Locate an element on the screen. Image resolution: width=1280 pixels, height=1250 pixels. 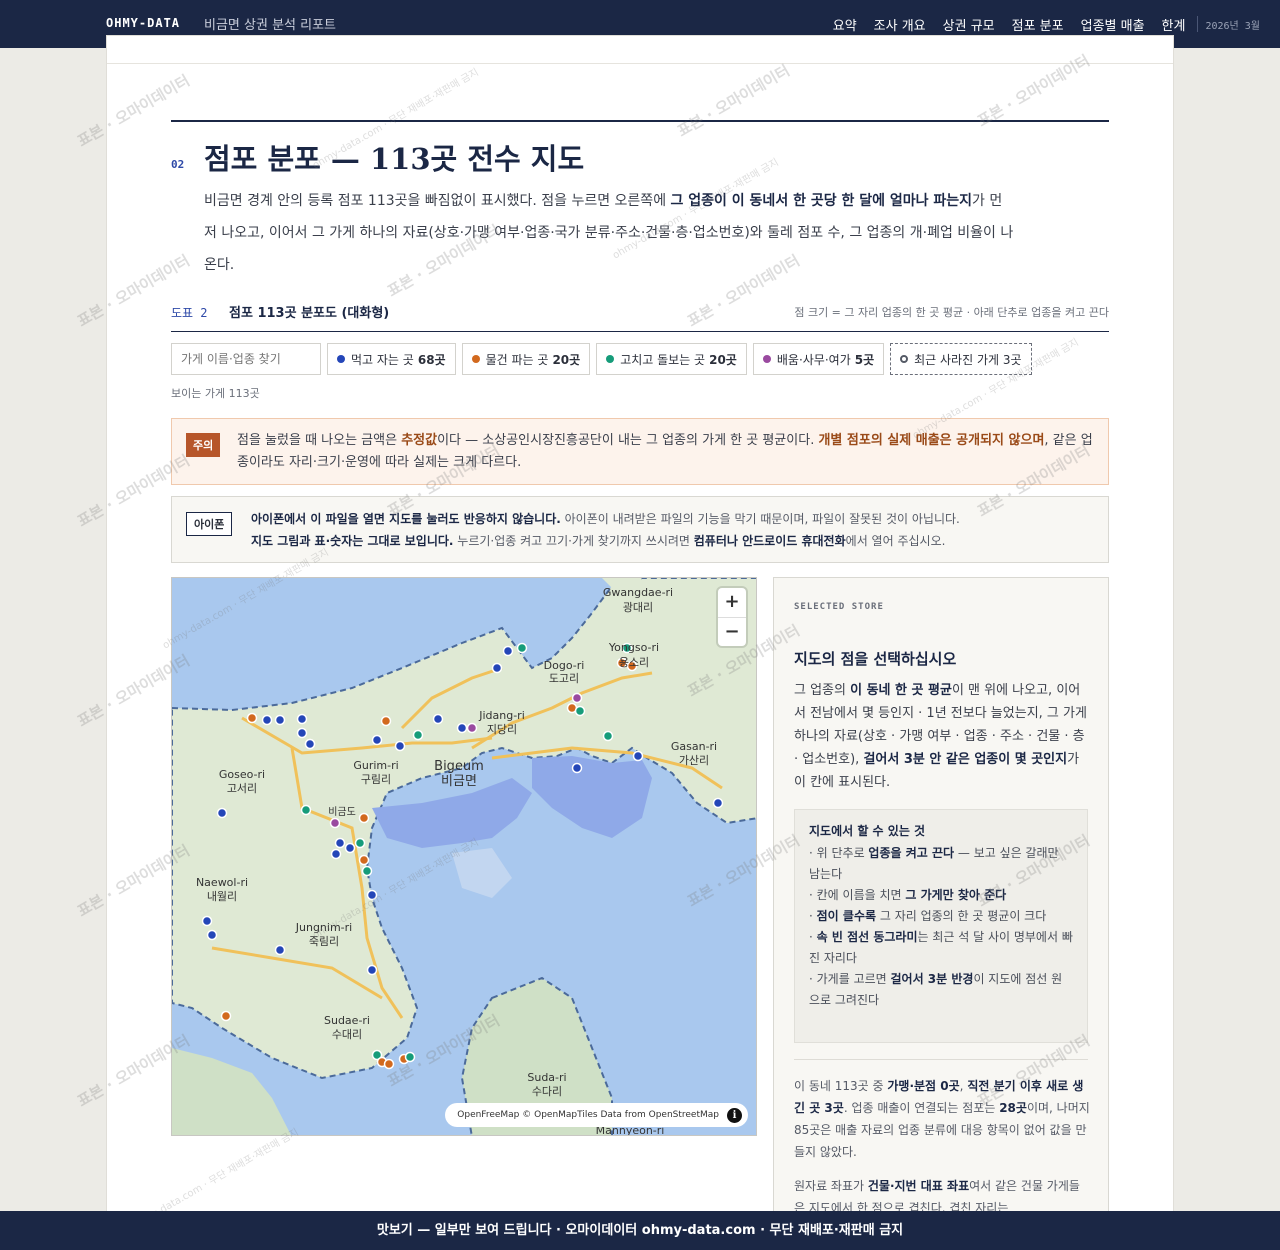
place-label: 가산리 is located at coordinates (694, 760).